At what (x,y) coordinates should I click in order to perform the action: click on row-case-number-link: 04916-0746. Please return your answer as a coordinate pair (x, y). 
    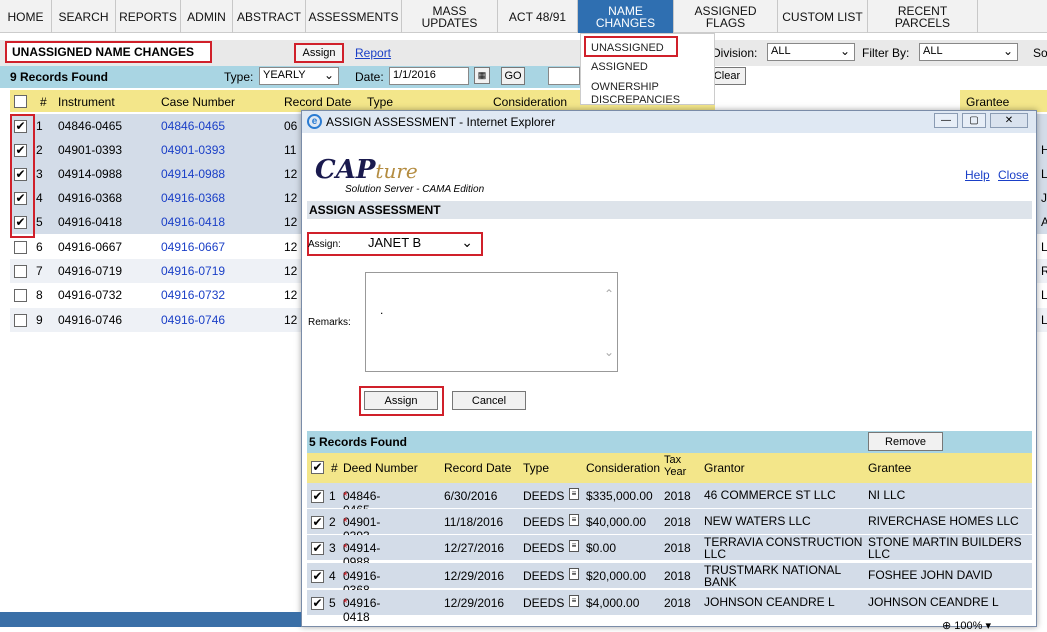
    Looking at the image, I should click on (193, 320).